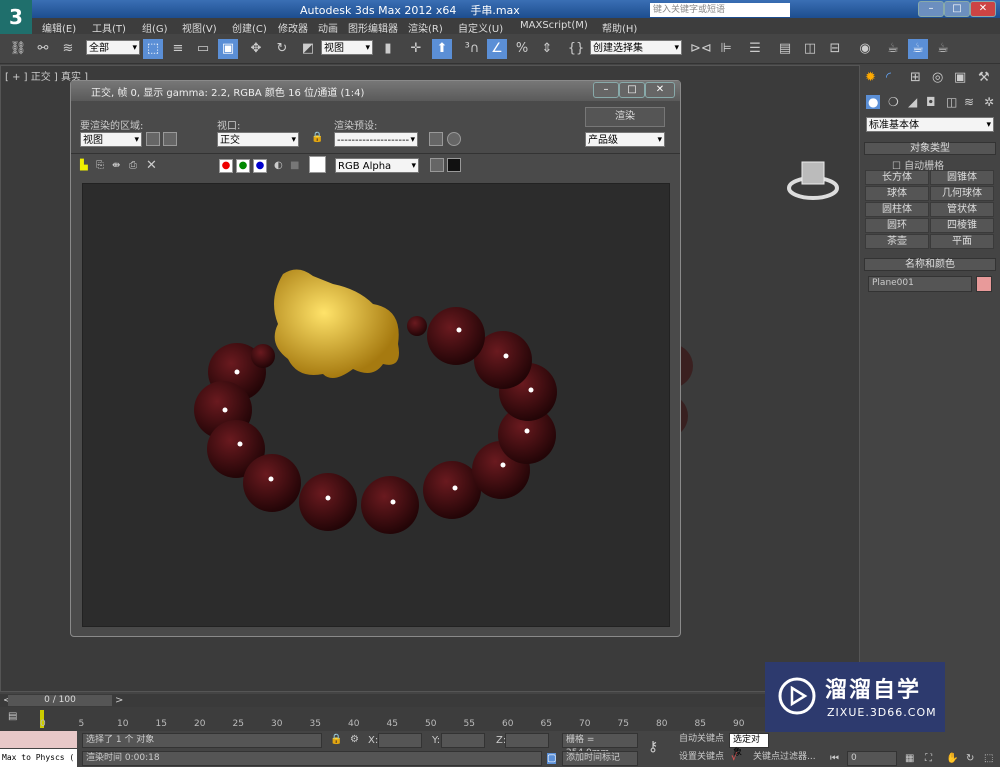 Image resolution: width=1000 pixels, height=767 pixels. Describe the element at coordinates (38, 758) in the screenshot. I see `maxscript-input: Max to Physcs (` at that location.